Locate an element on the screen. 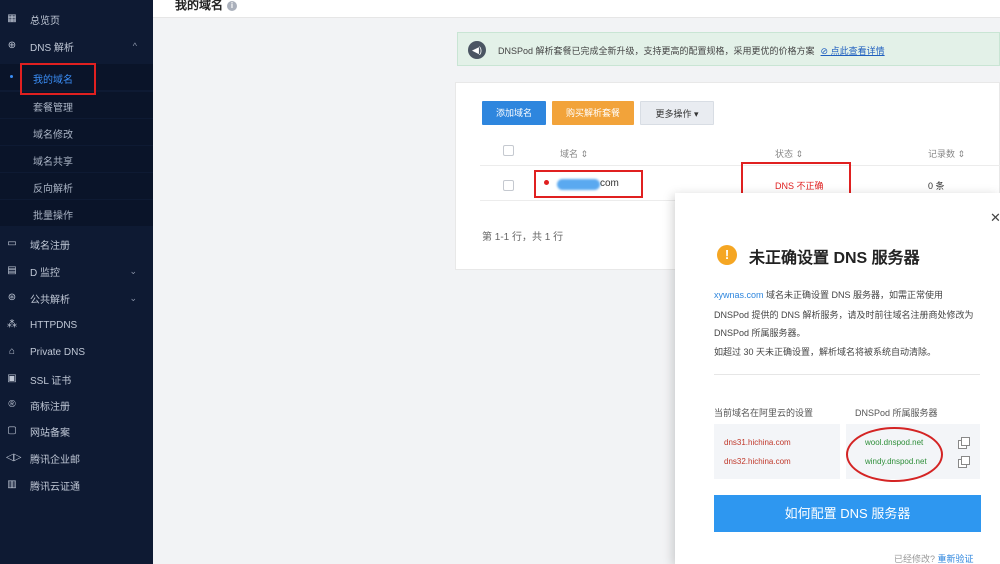 The image size is (1000, 564). add-domain-button: 添加域名 is located at coordinates (514, 113).